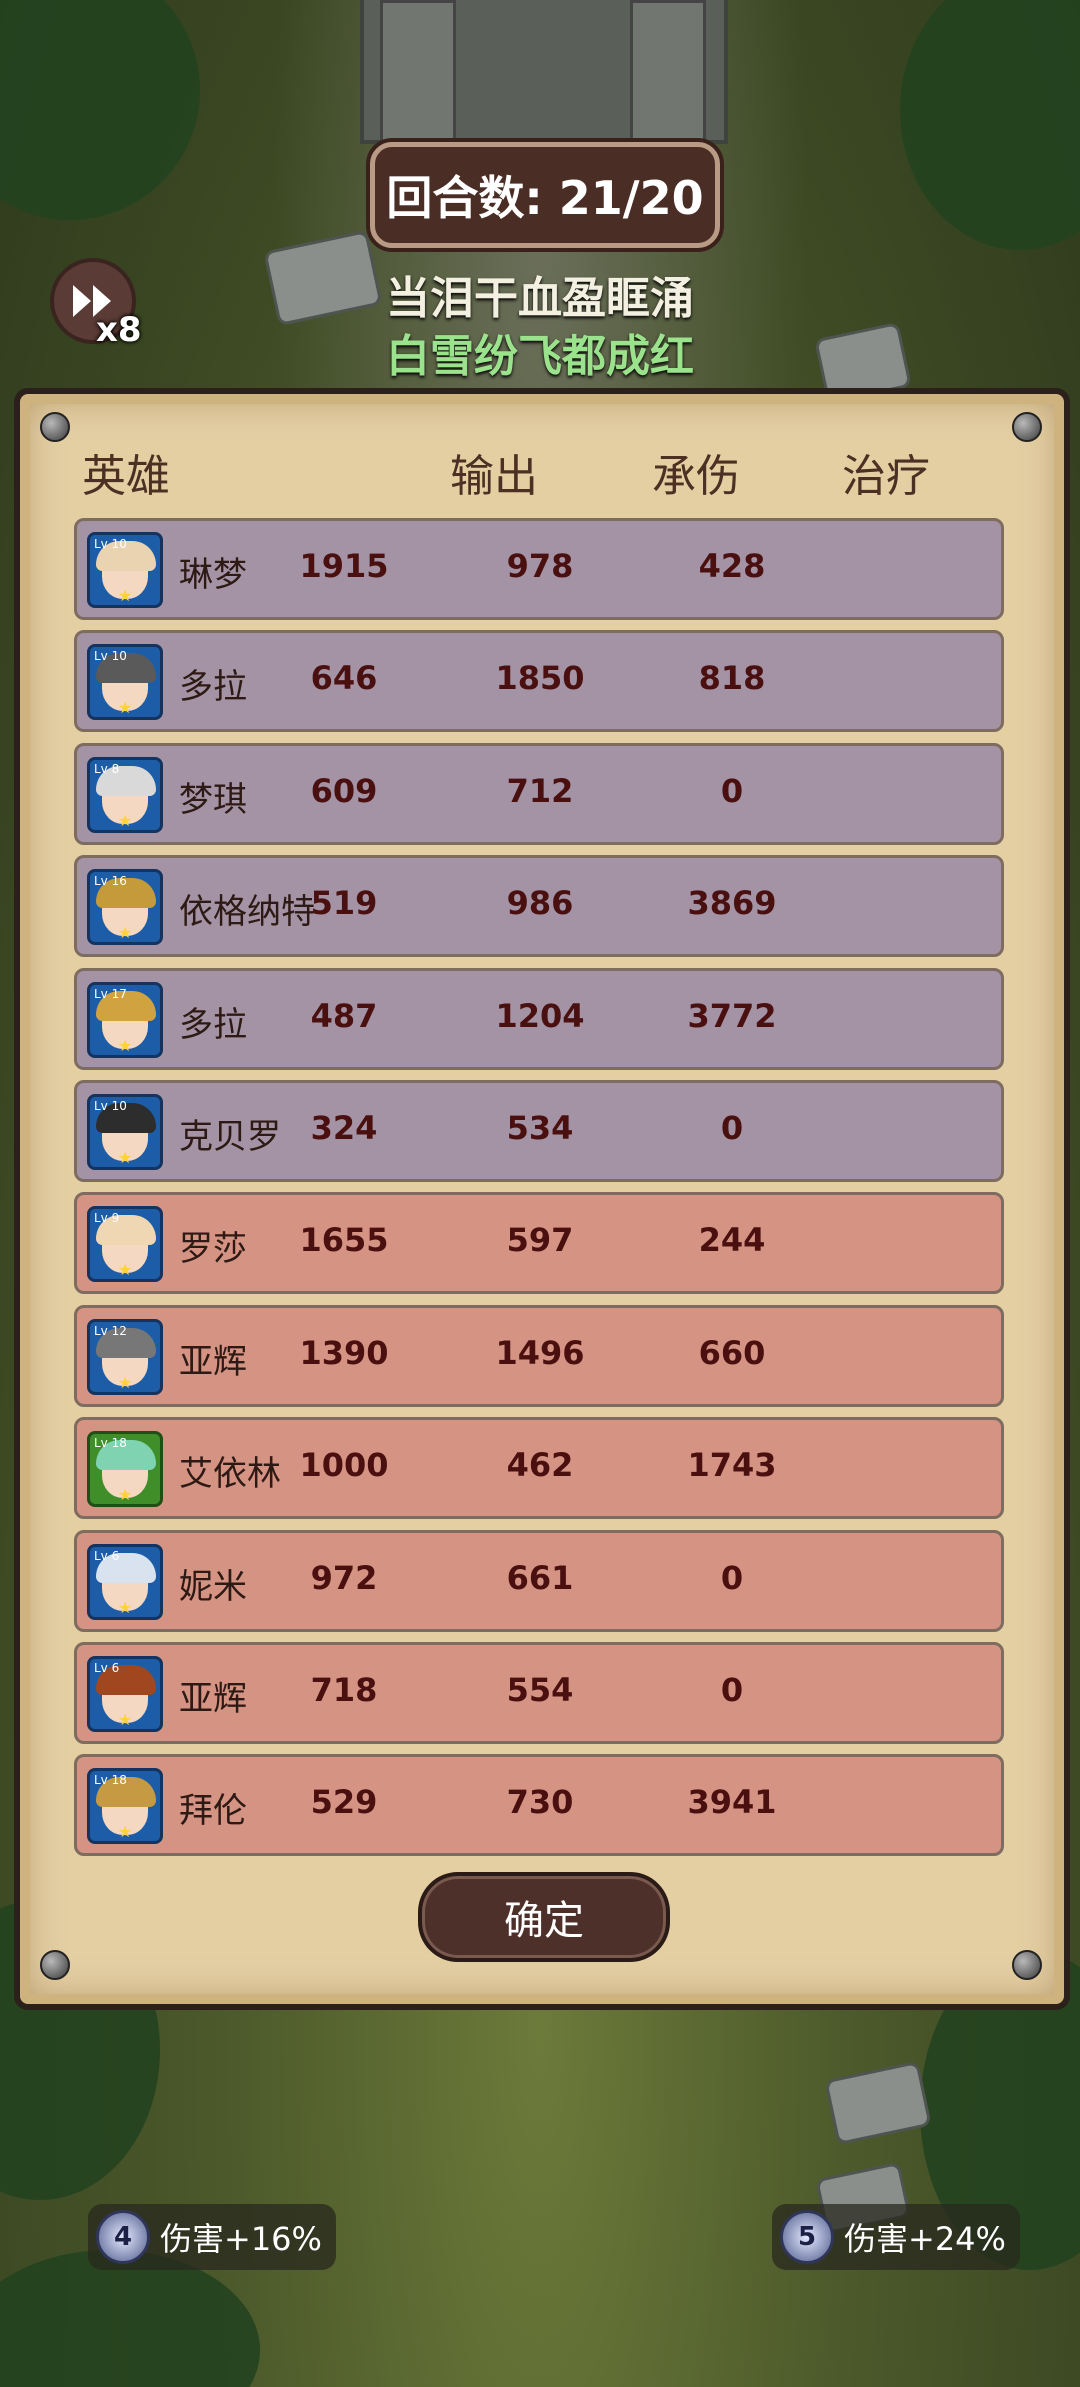  I want to click on hero-avatar: Lv 17 ★, so click(125, 1020).